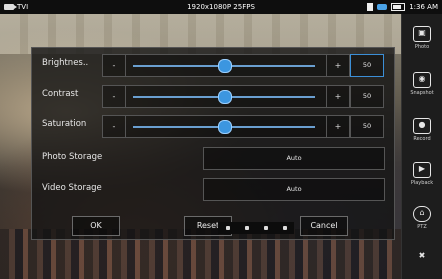 The height and width of the screenshot is (279, 442). Describe the element at coordinates (114, 65) in the screenshot. I see `brightness-decrease-button: -` at that location.